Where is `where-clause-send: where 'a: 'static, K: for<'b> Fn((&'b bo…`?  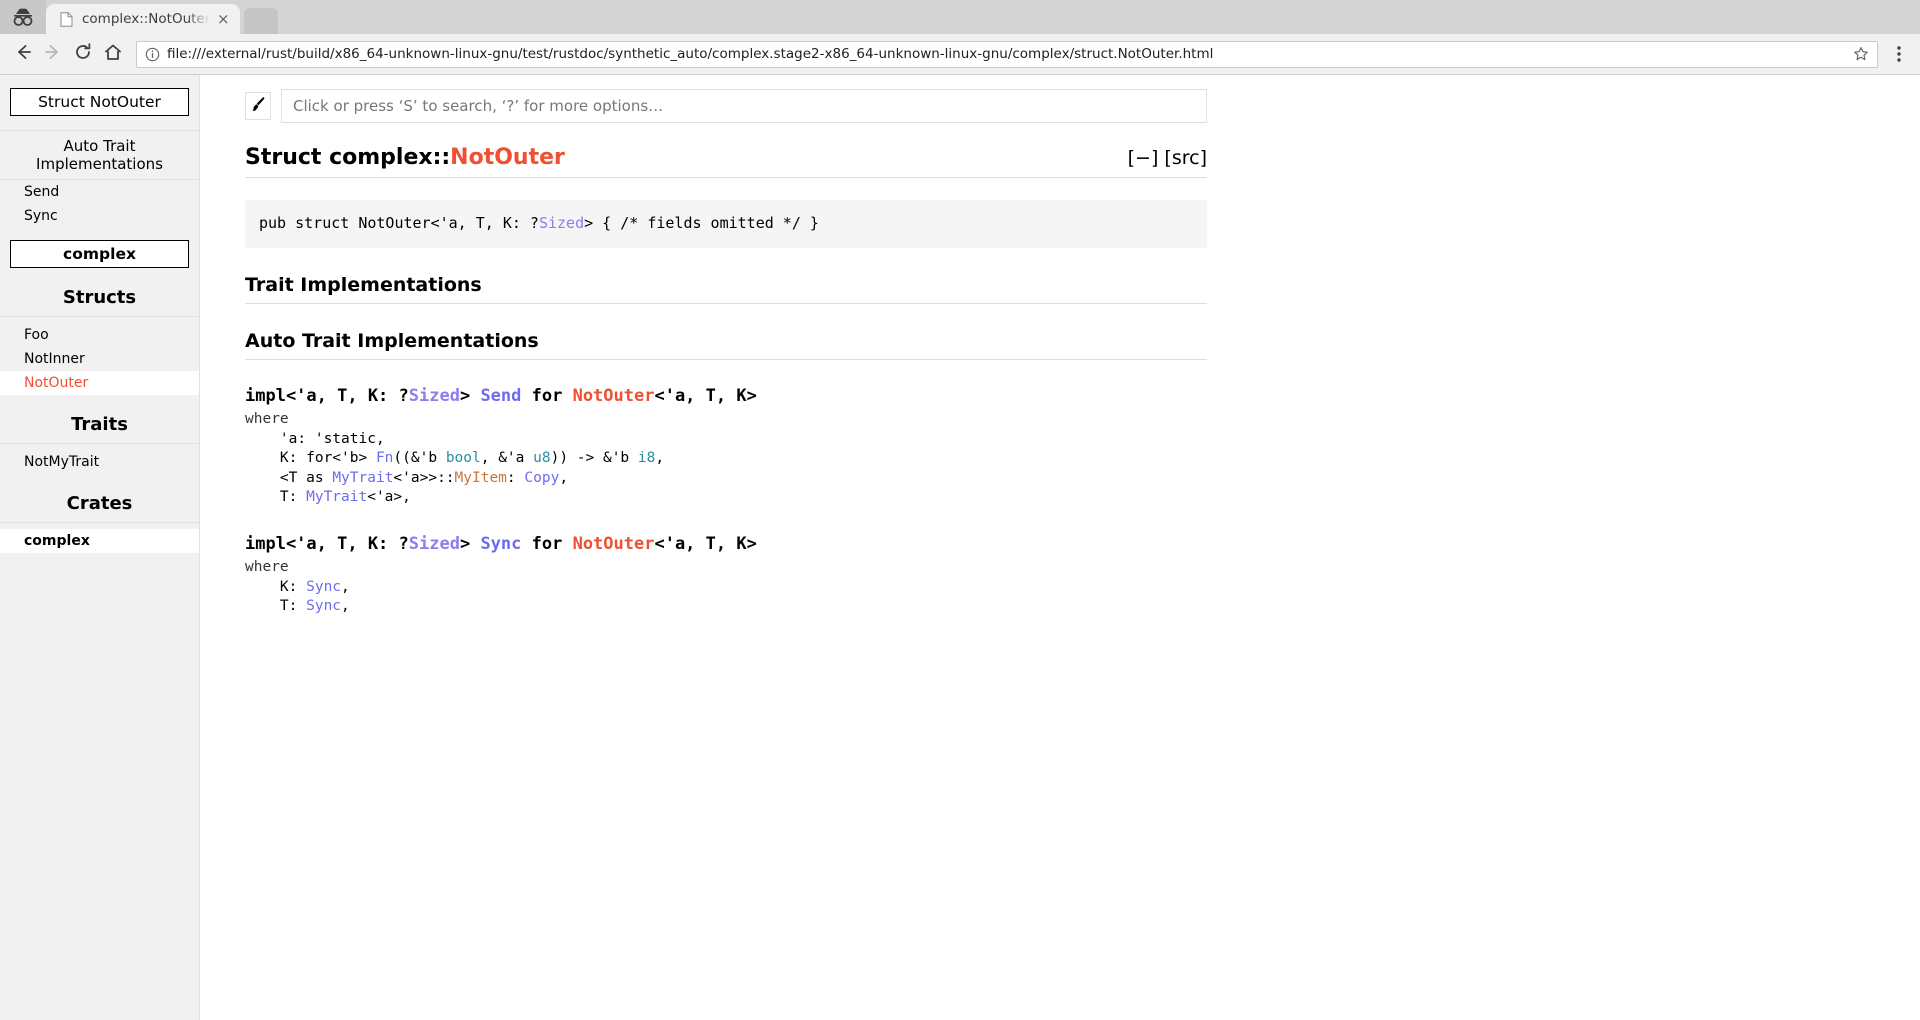 where-clause-send: where 'a: 'static, K: for<'b> Fn((&'b bo… is located at coordinates (455, 458).